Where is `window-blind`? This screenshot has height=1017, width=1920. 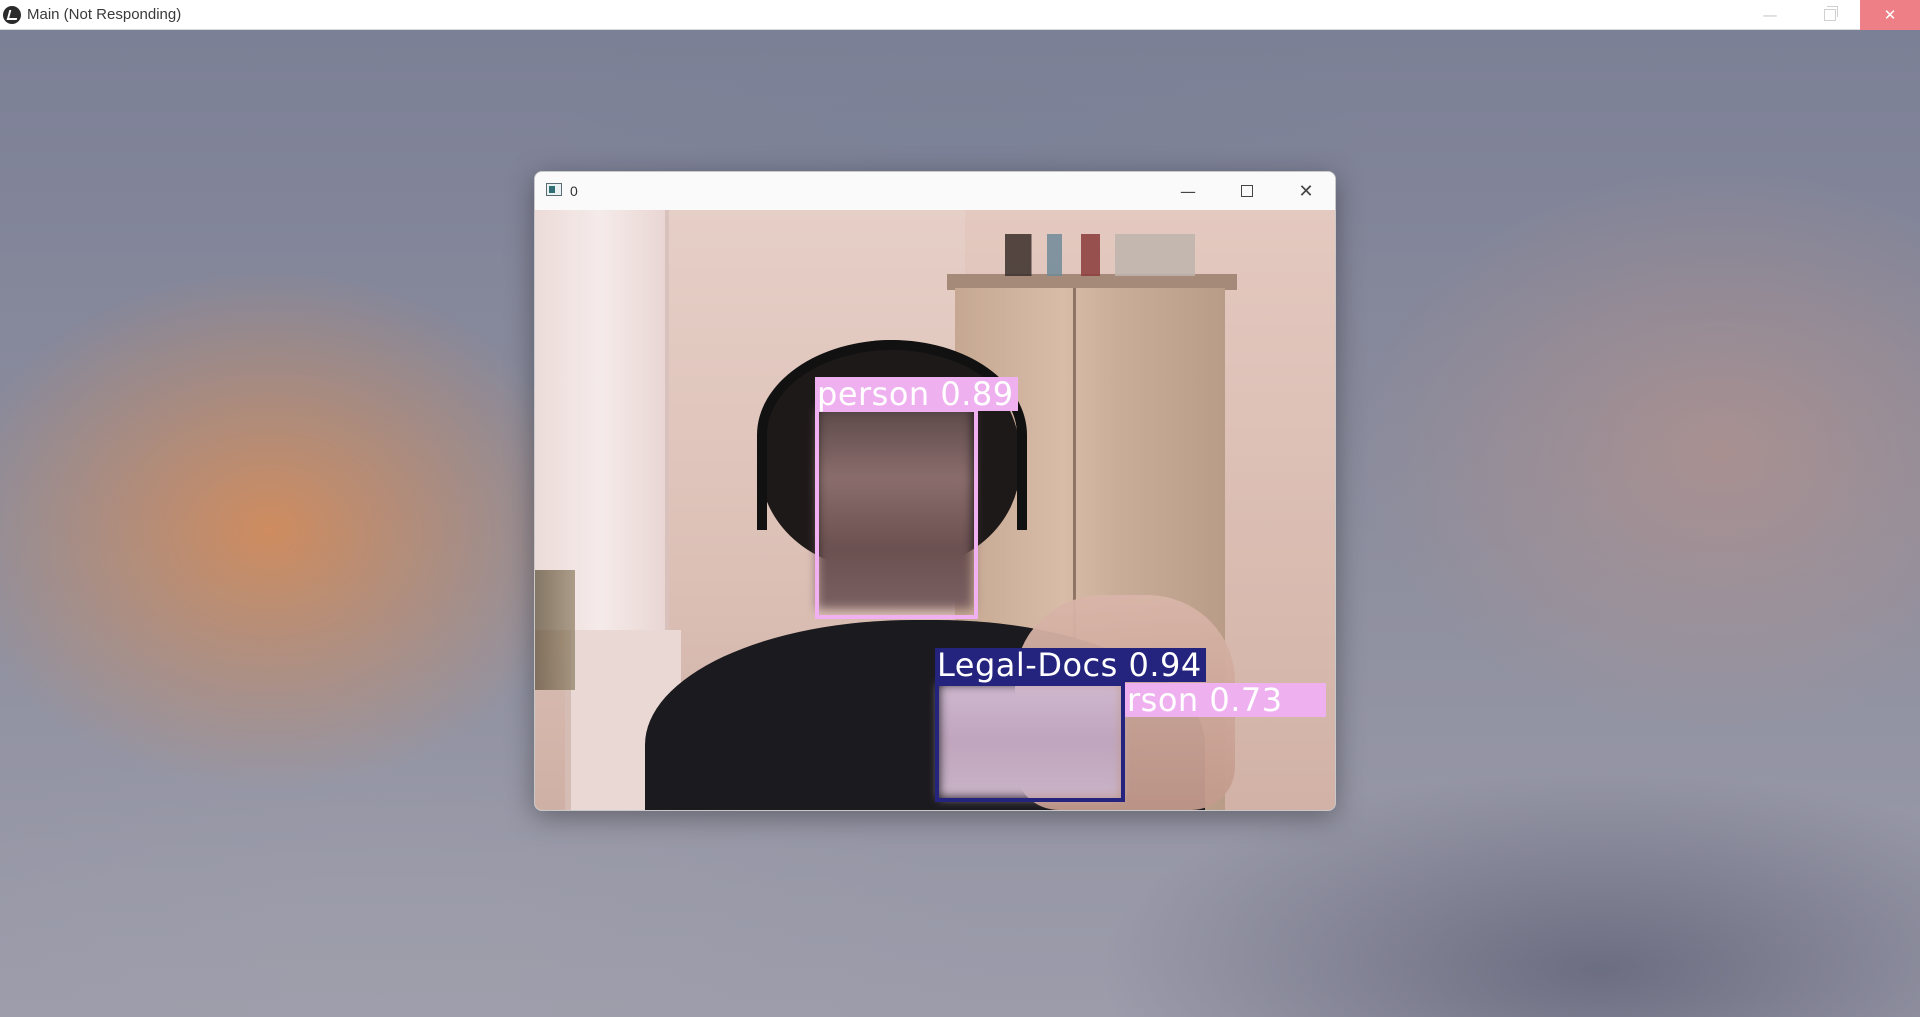
window-blind is located at coordinates (602, 420).